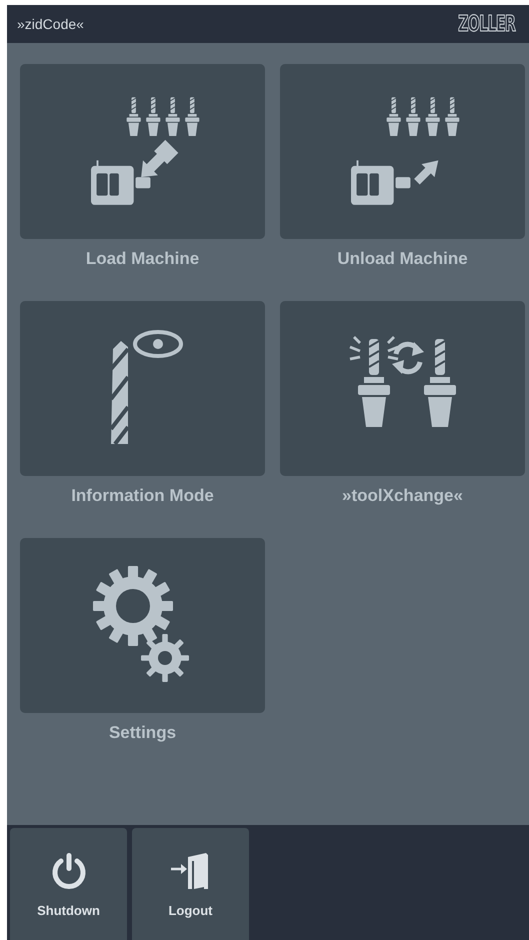  I want to click on tile-label: »toolXchange«, so click(402, 496).